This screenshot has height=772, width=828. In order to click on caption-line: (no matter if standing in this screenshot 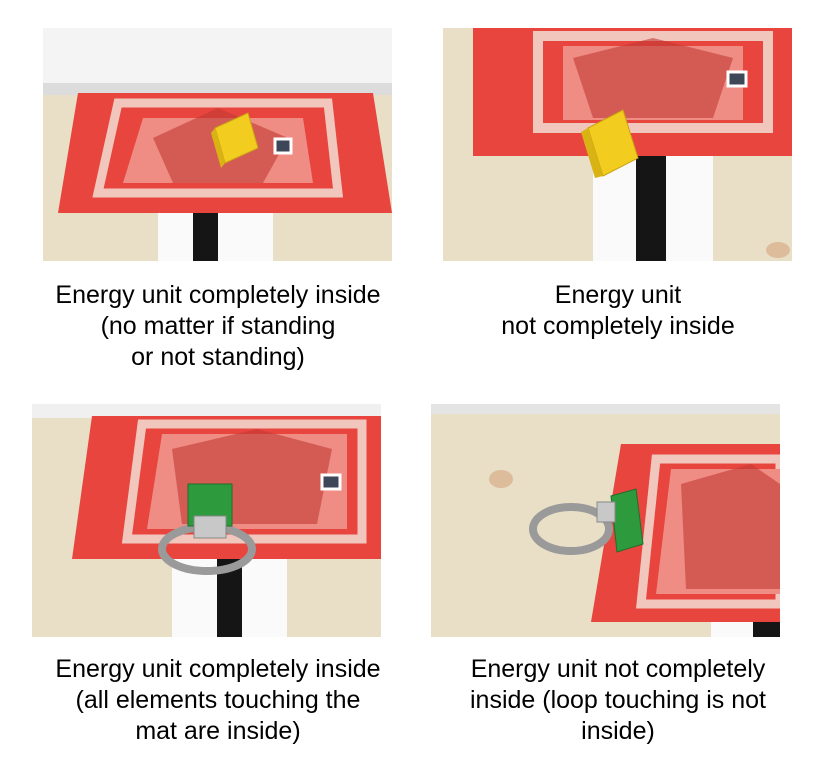, I will do `click(218, 326)`.